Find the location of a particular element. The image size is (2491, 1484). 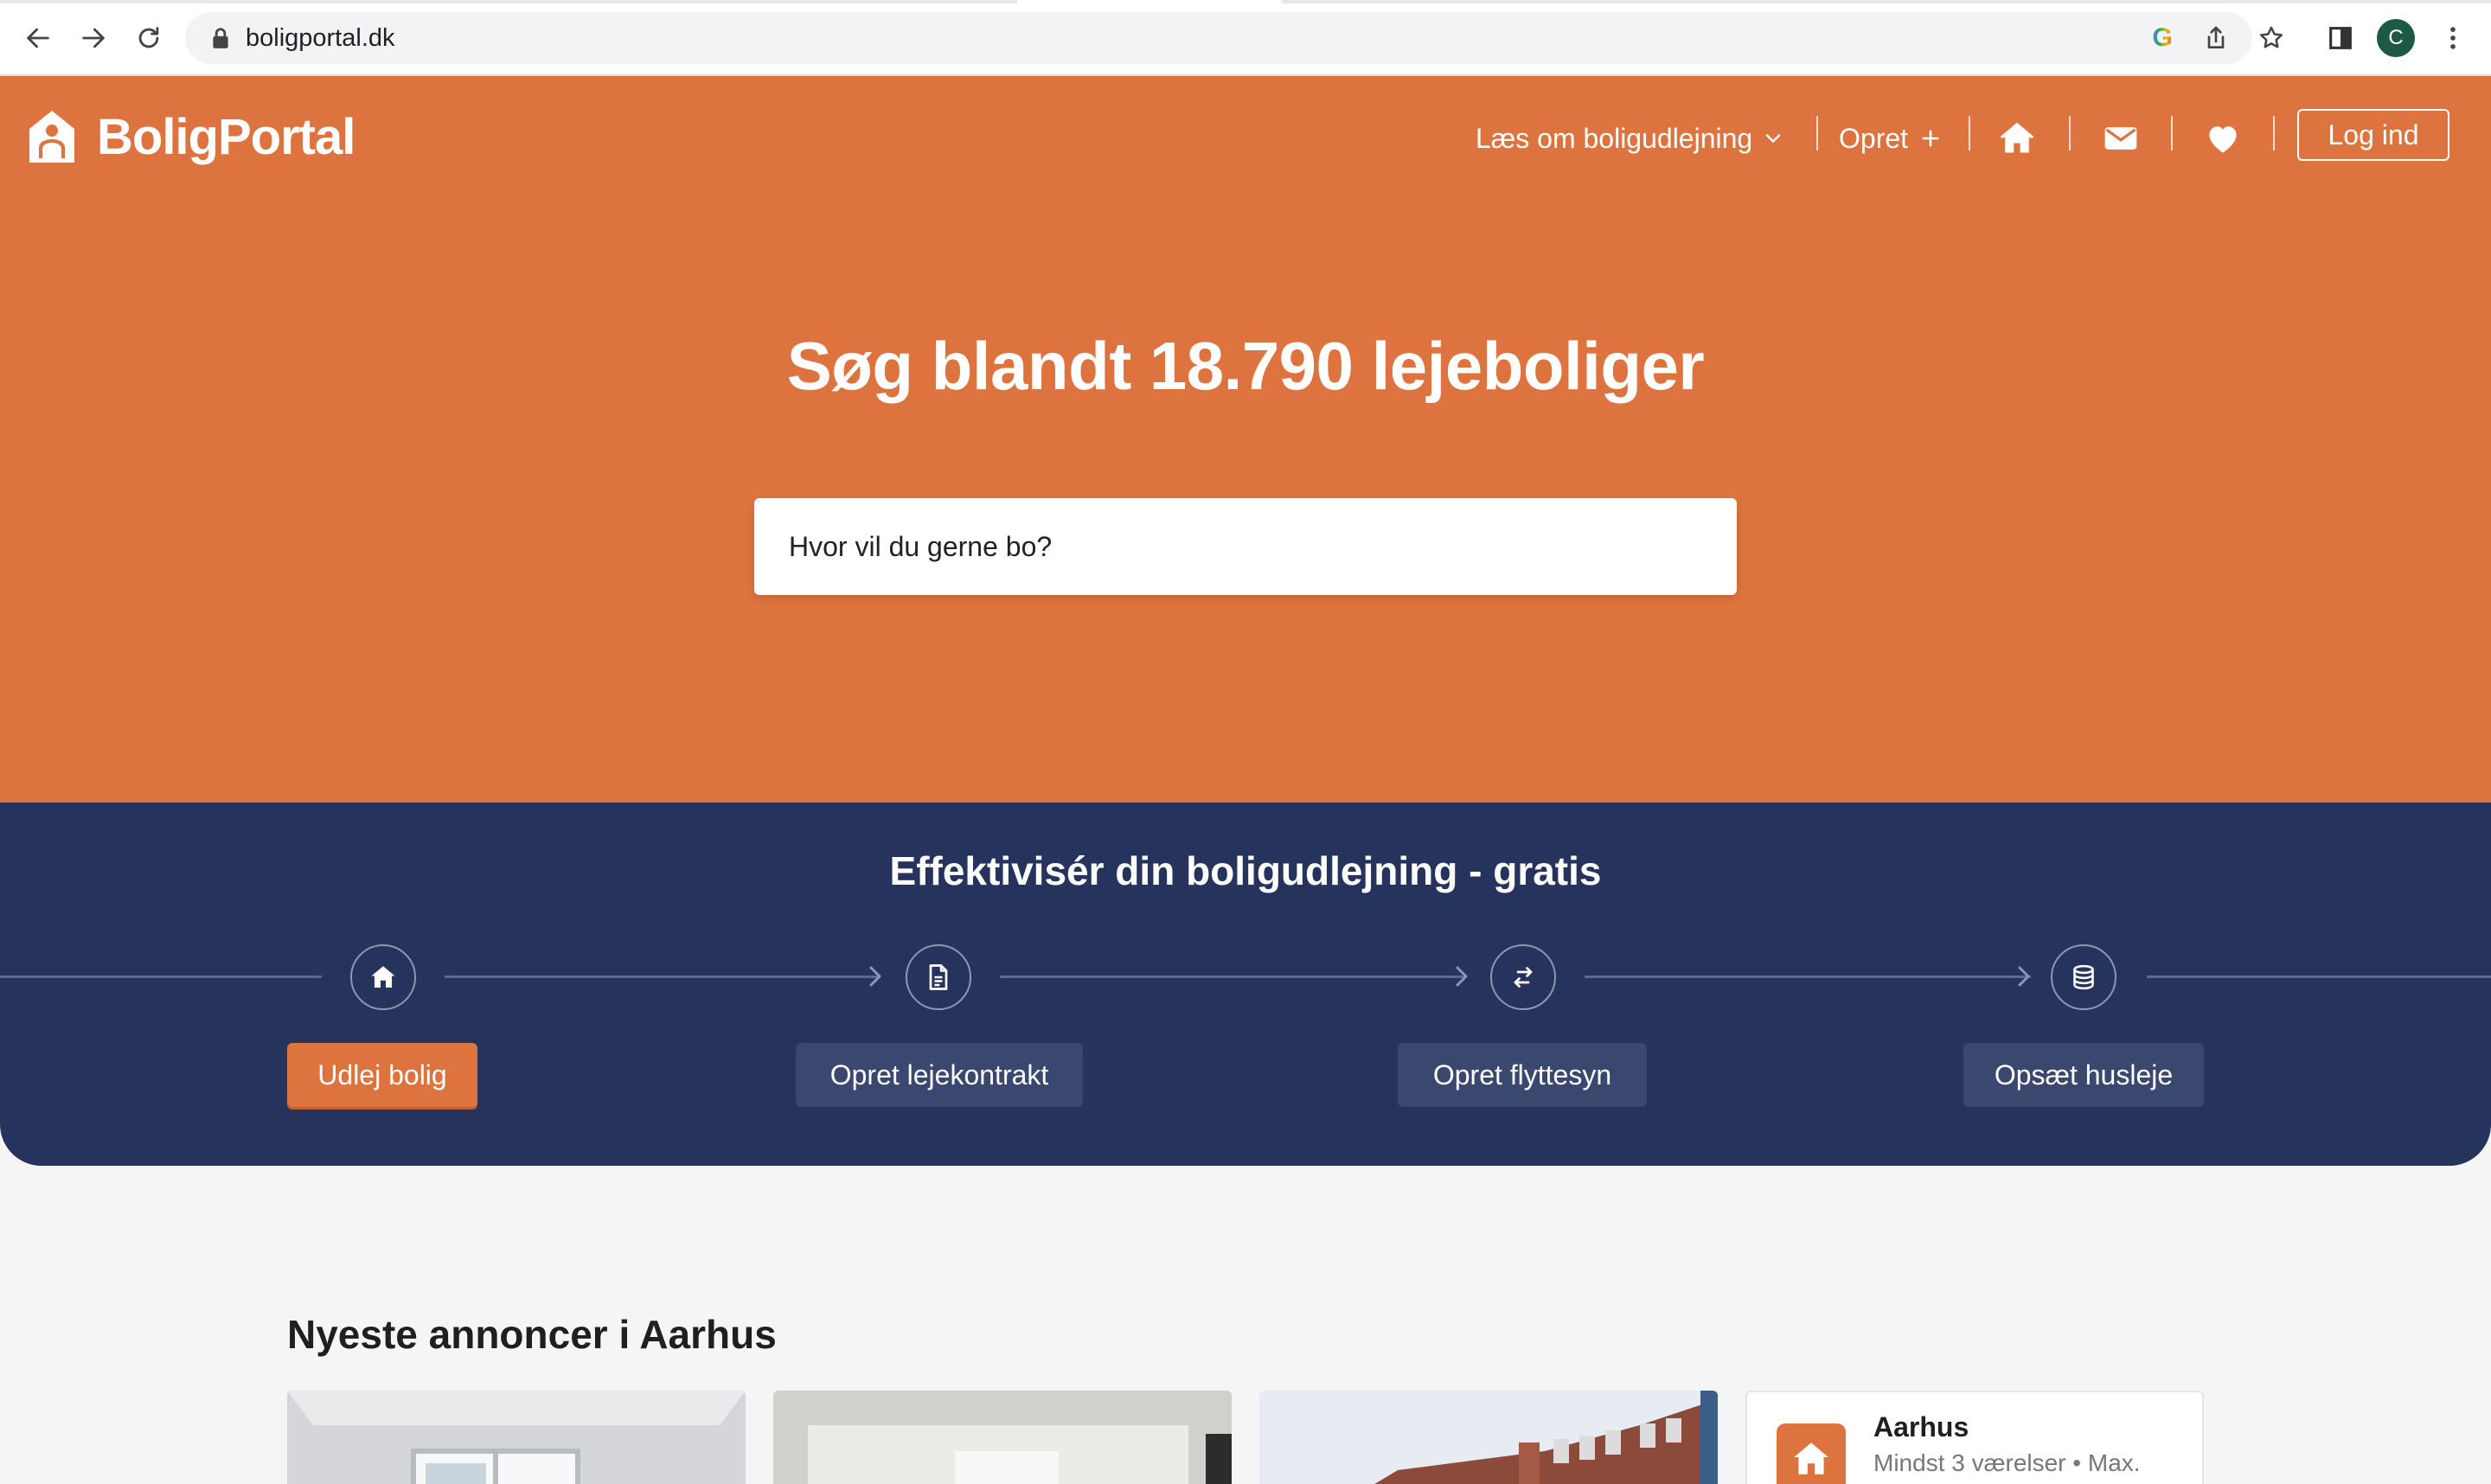

arrow-left-icon is located at coordinates (38, 38).